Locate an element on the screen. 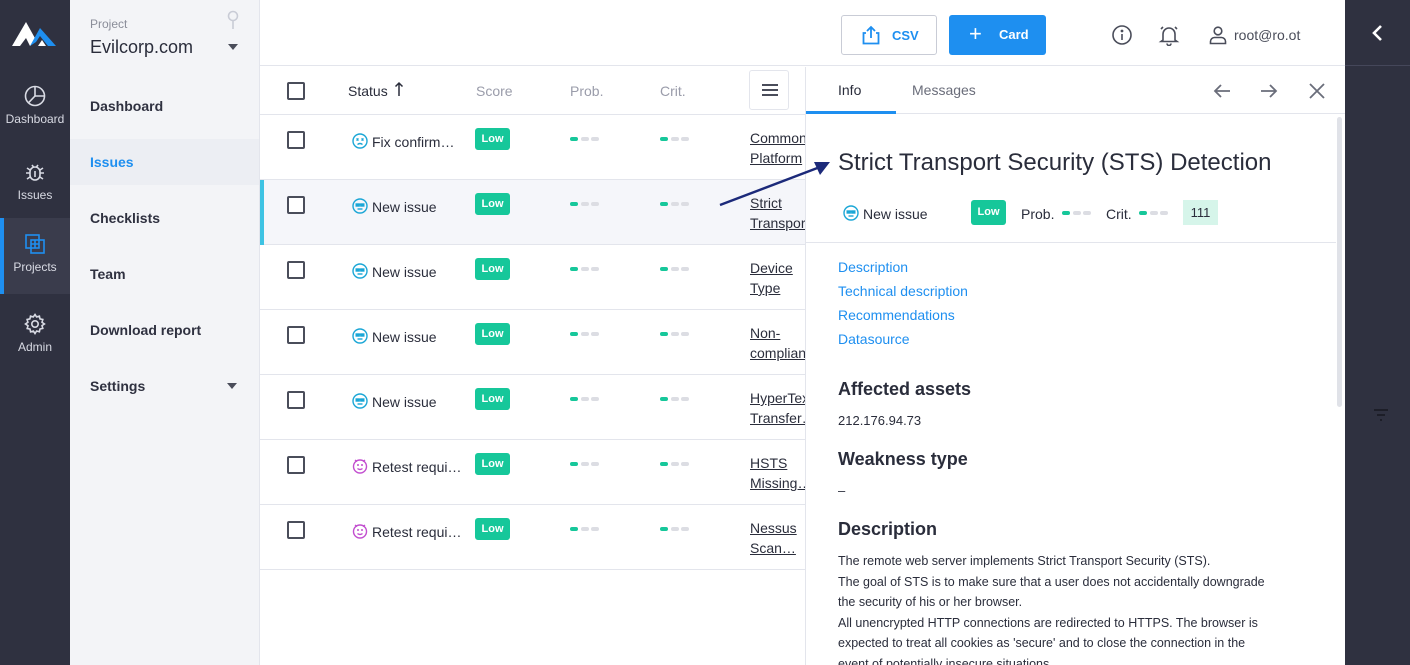  project-selector: Evilcorp.com is located at coordinates (141, 47).